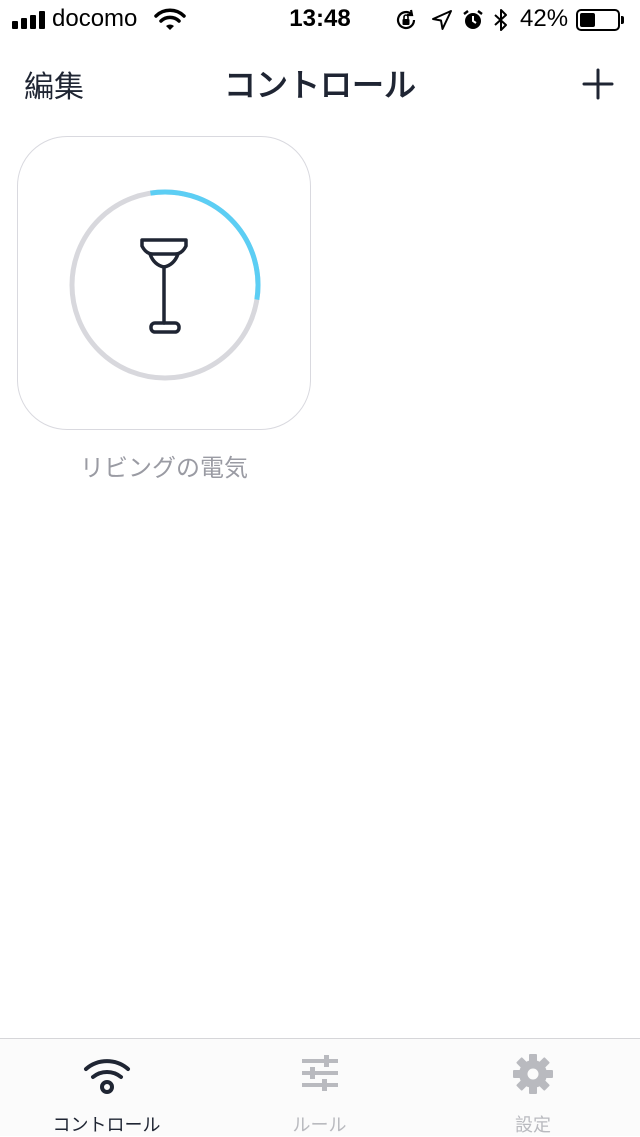 This screenshot has height=1137, width=640. What do you see at coordinates (533, 1074) in the screenshot?
I see `gear-icon` at bounding box center [533, 1074].